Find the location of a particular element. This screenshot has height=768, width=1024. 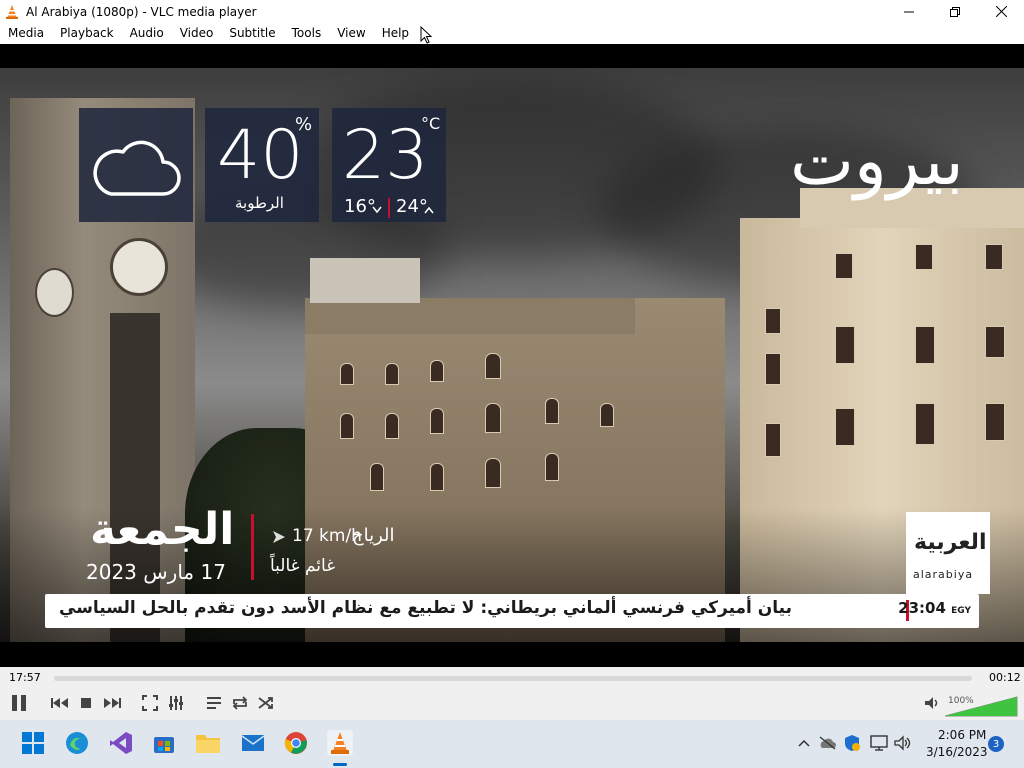

cloud-offline-icon is located at coordinates (827, 743).